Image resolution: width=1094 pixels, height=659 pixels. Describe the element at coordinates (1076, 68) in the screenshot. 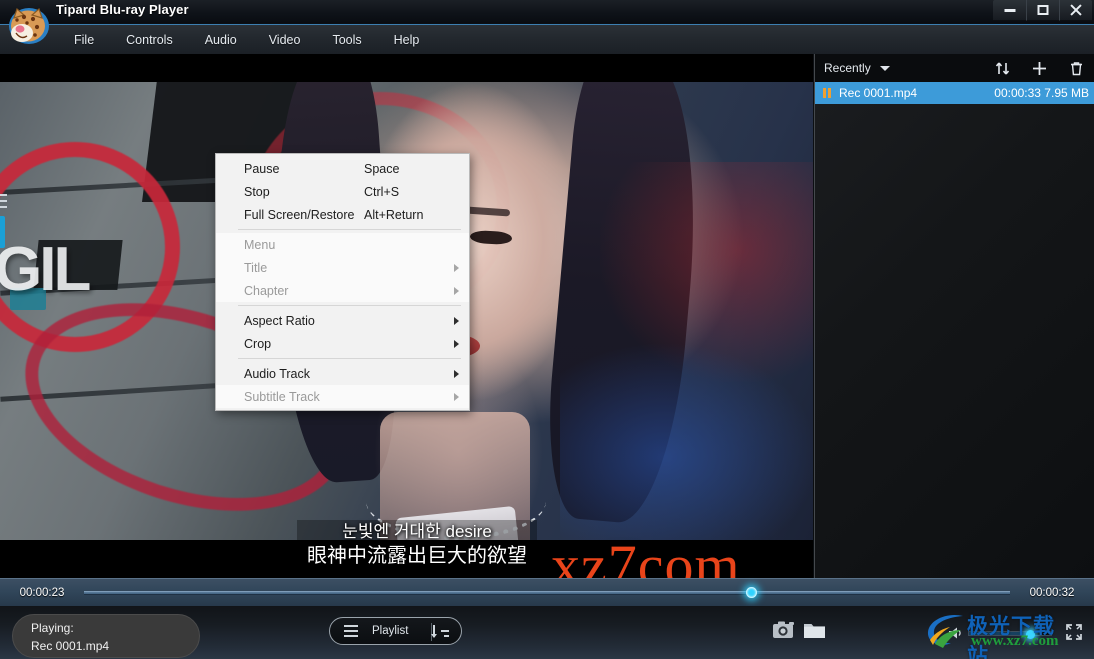

I see `trash-icon` at that location.